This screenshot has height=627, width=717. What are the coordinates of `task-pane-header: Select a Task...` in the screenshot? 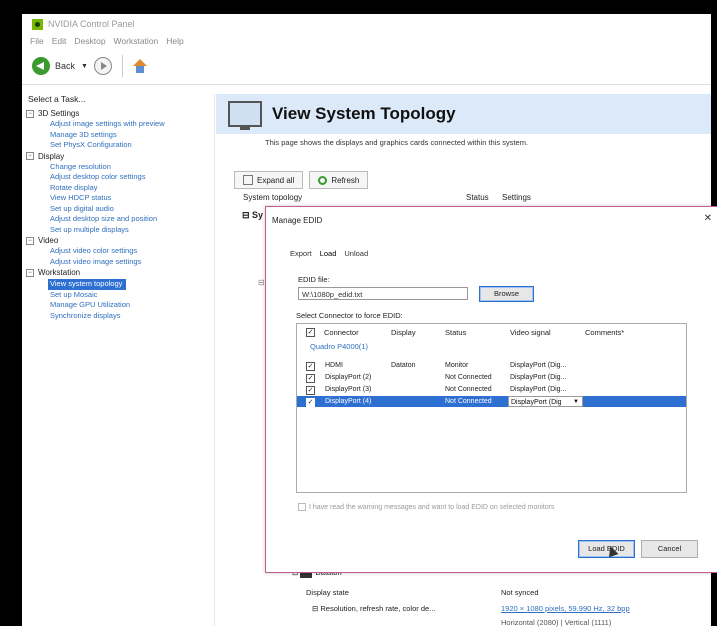 It's located at (57, 99).